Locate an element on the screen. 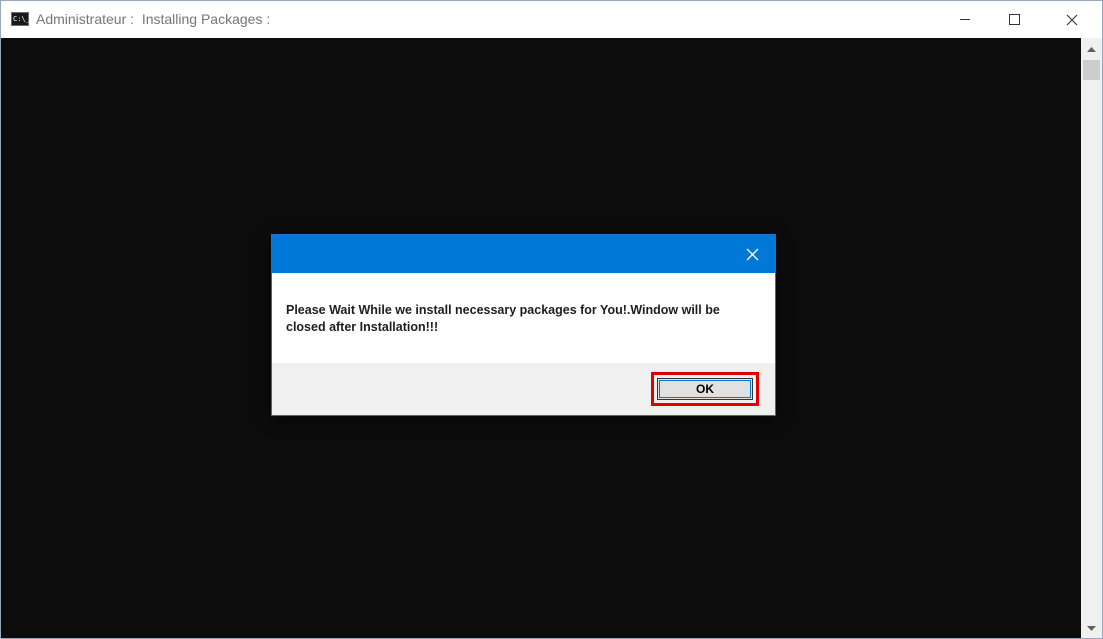 This screenshot has height=639, width=1103. ok-button: OK is located at coordinates (705, 389).